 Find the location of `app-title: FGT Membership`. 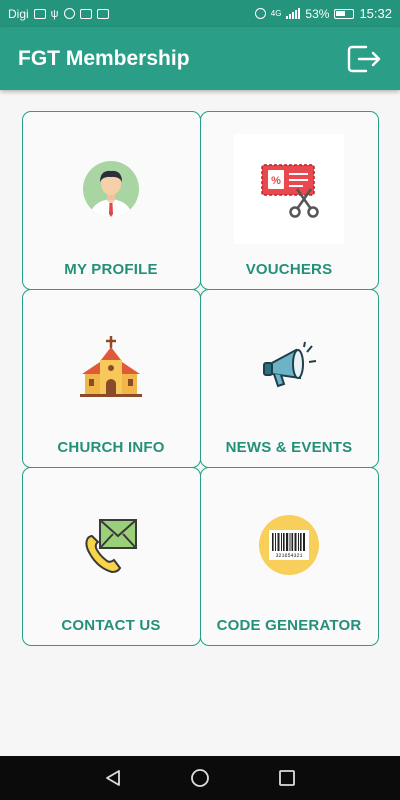

app-title: FGT Membership is located at coordinates (104, 58).